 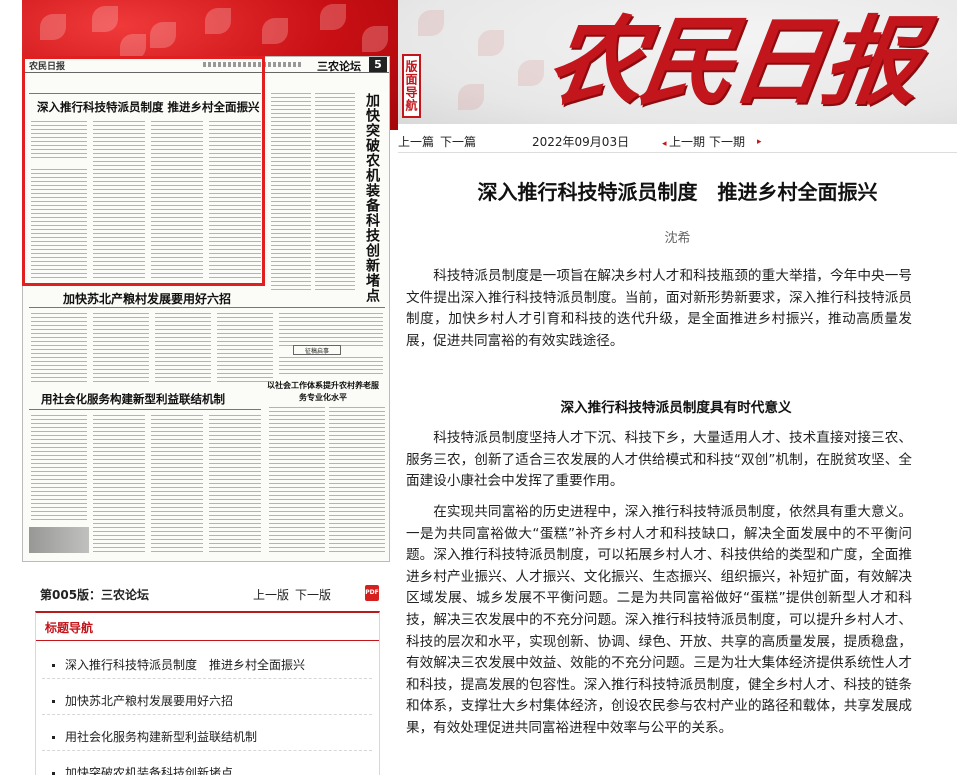 I want to click on pdf-icon: PDF, so click(x=372, y=593).